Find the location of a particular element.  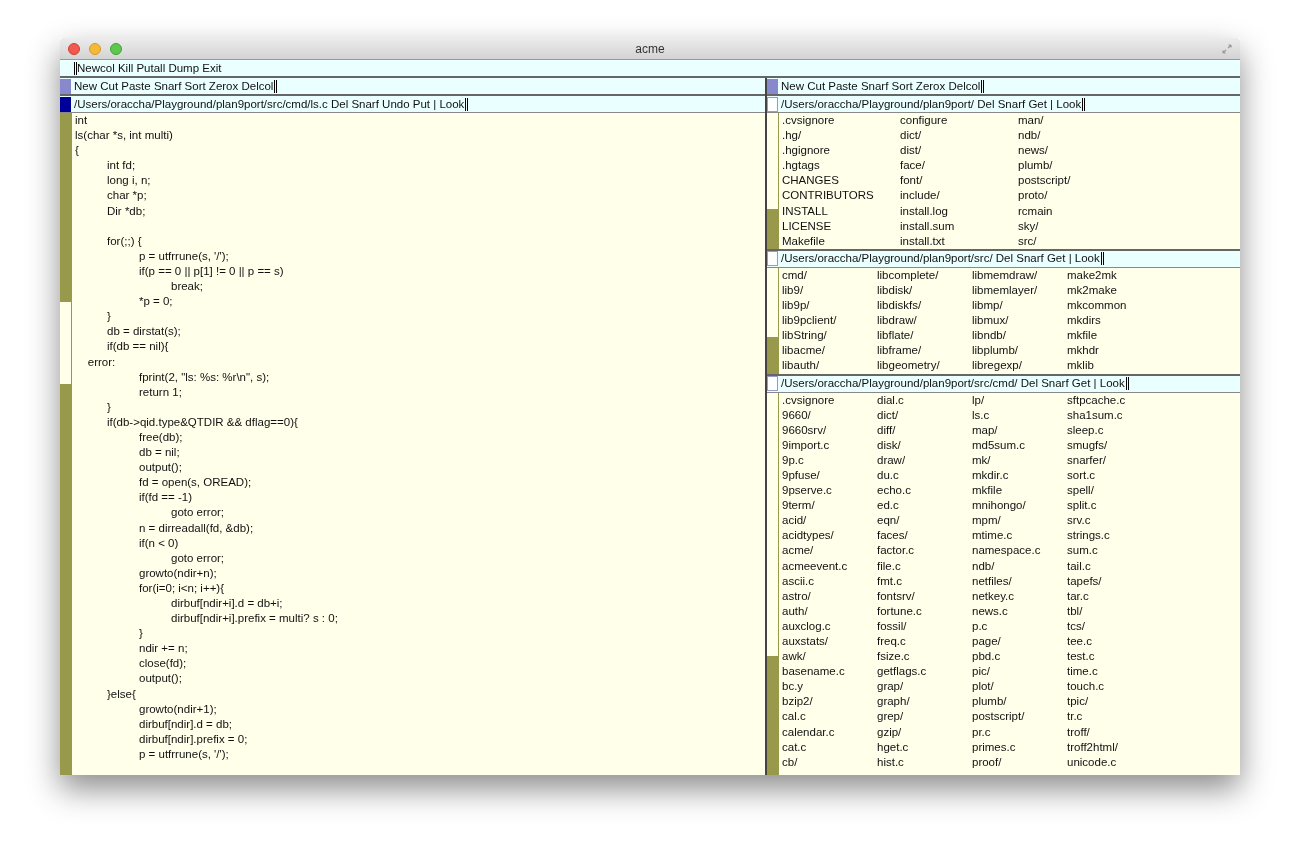

file-name: libmp/ is located at coordinates (1019, 306).